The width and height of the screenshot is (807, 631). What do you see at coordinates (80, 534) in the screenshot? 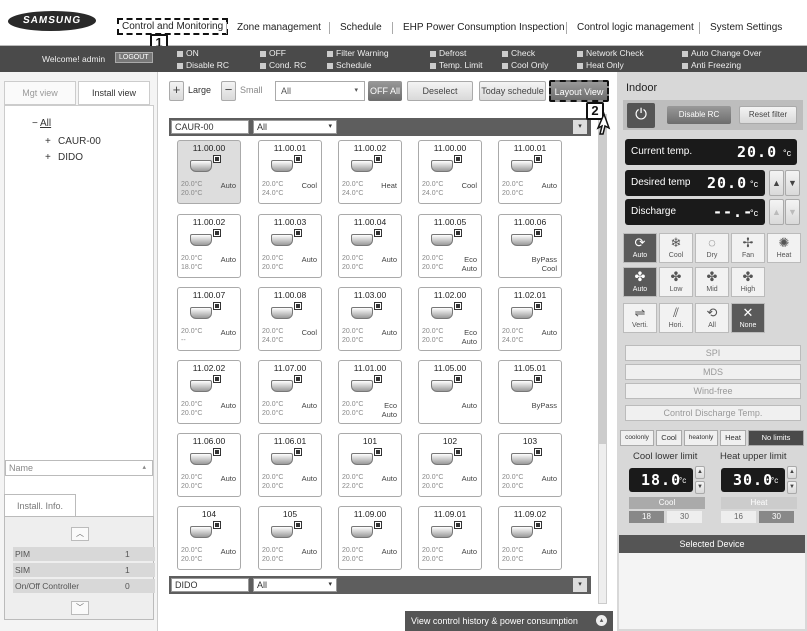
I see `scroll-up-button: ︿` at bounding box center [80, 534].